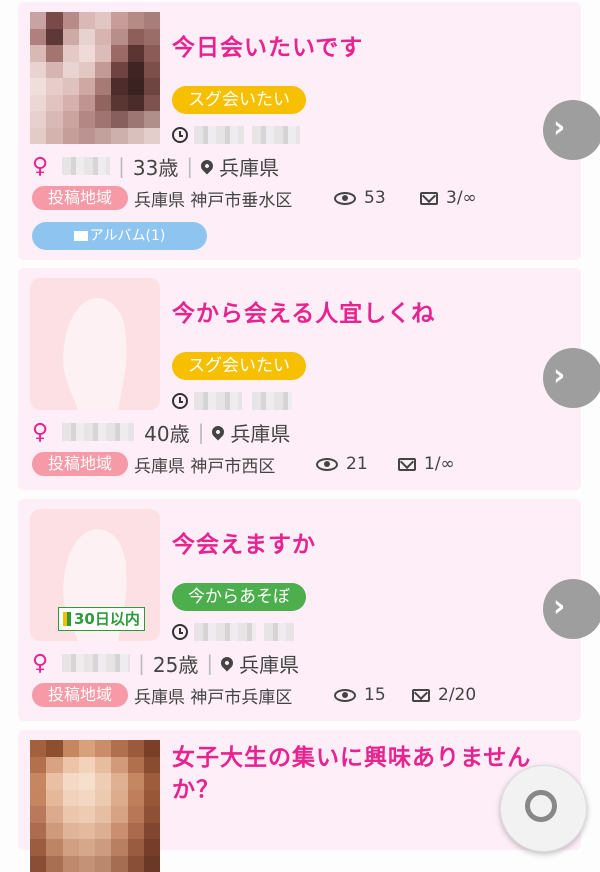  I want to click on search-button, so click(543, 808).